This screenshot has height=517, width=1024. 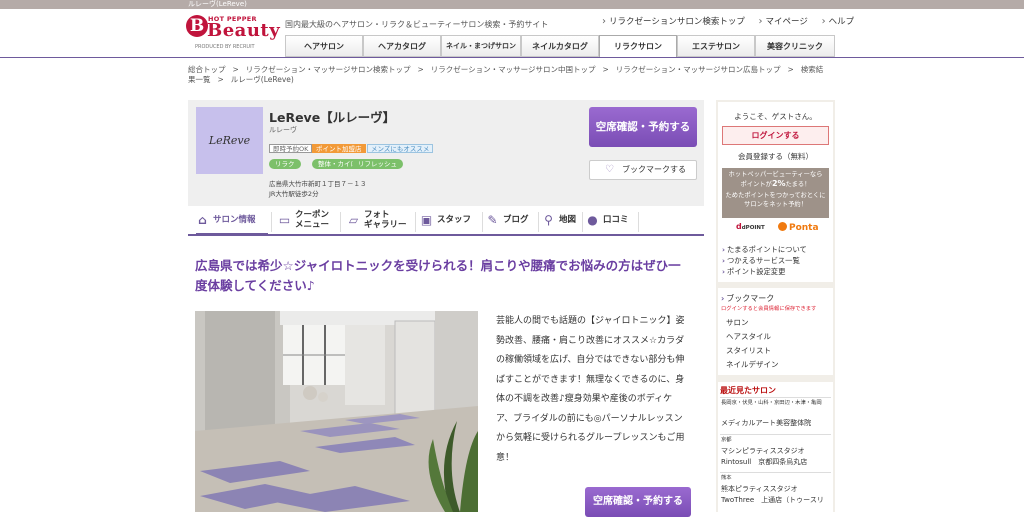 I want to click on staff-icon: ▣, so click(x=426, y=220).